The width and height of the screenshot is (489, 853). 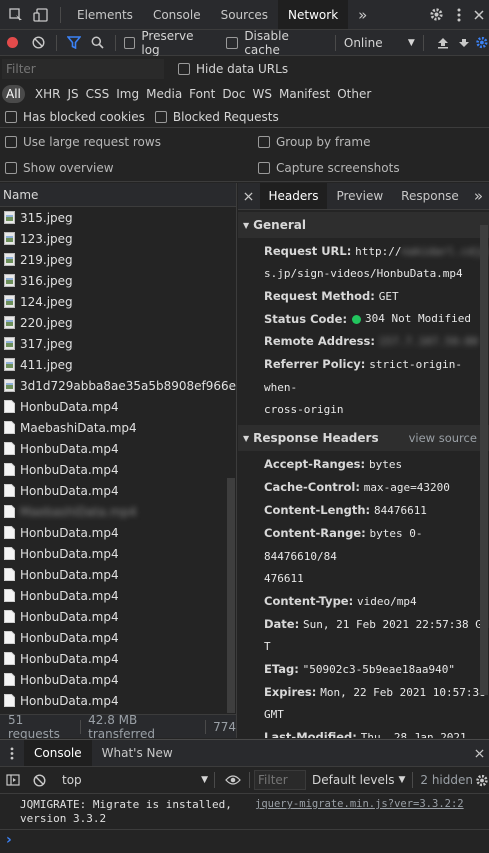 I want to click on request-name: 219.jpeg, so click(x=46, y=259).